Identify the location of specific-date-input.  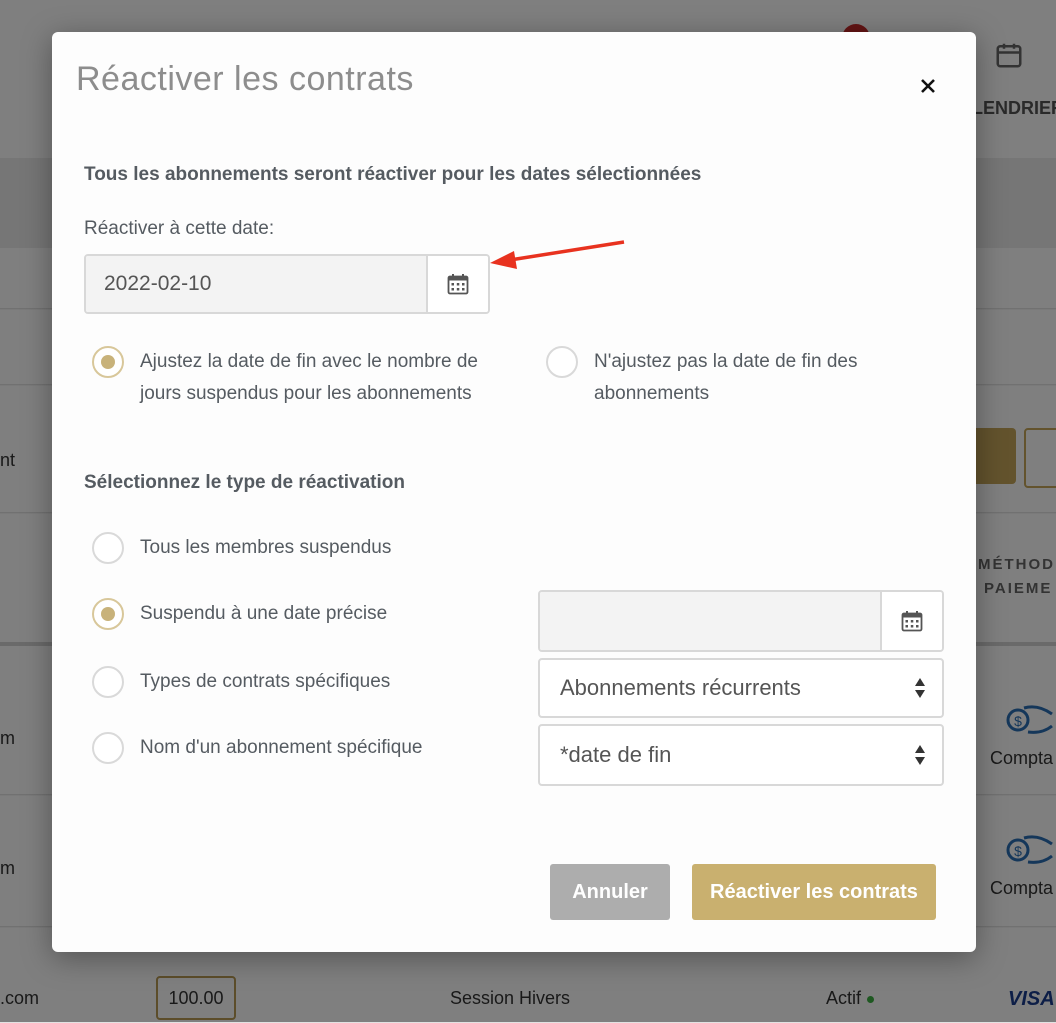
(711, 621).